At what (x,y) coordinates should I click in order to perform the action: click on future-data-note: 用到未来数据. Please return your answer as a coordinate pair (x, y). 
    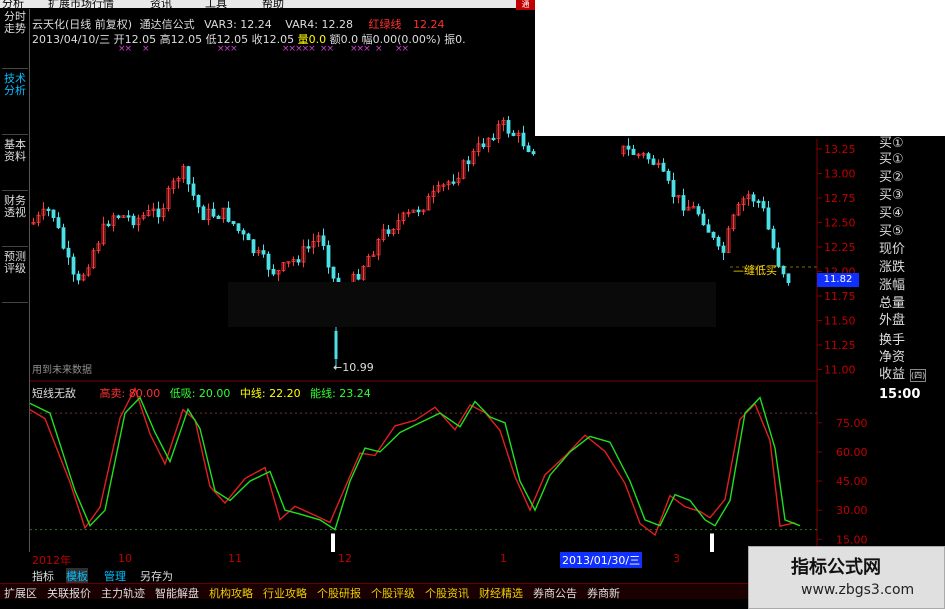
    Looking at the image, I should click on (62, 370).